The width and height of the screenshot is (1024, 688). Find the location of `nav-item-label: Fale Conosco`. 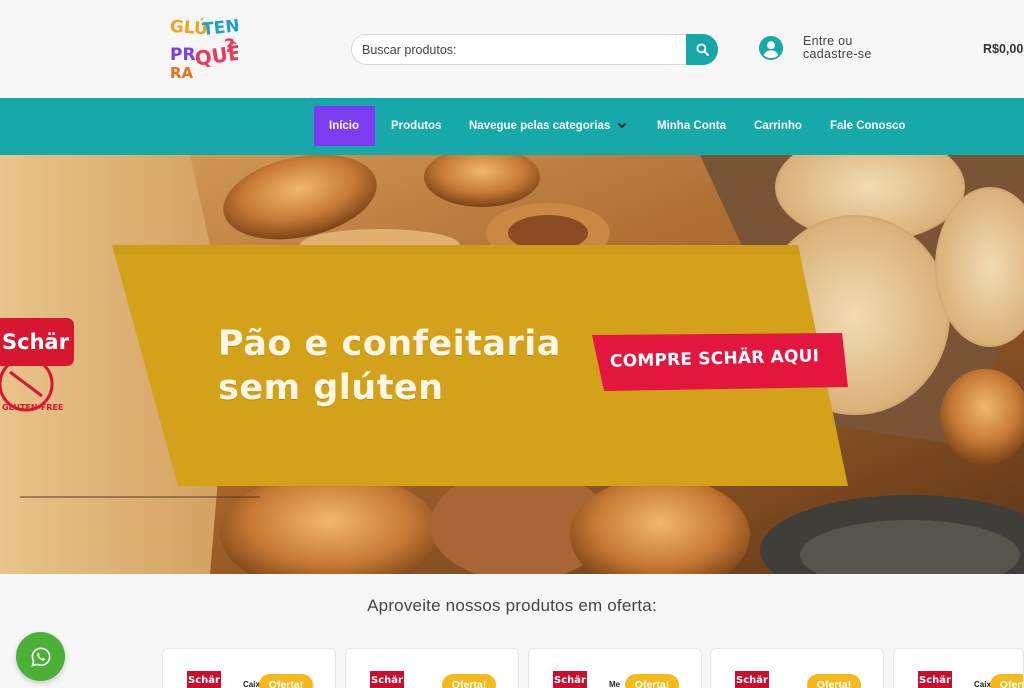

nav-item-label: Fale Conosco is located at coordinates (868, 126).